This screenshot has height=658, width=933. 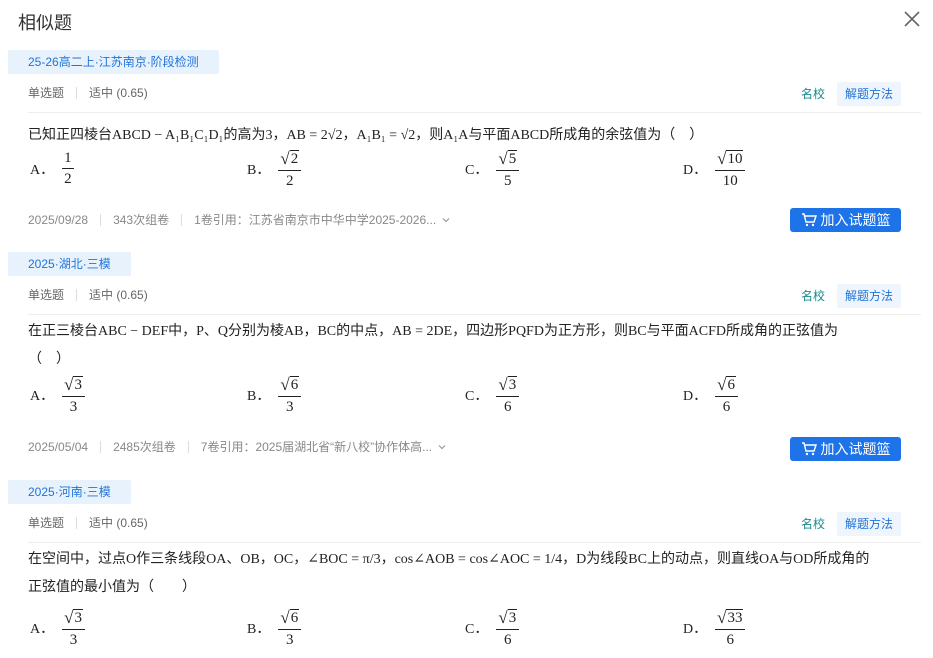 I want to click on usage-count: 343次组卷, so click(x=141, y=220).